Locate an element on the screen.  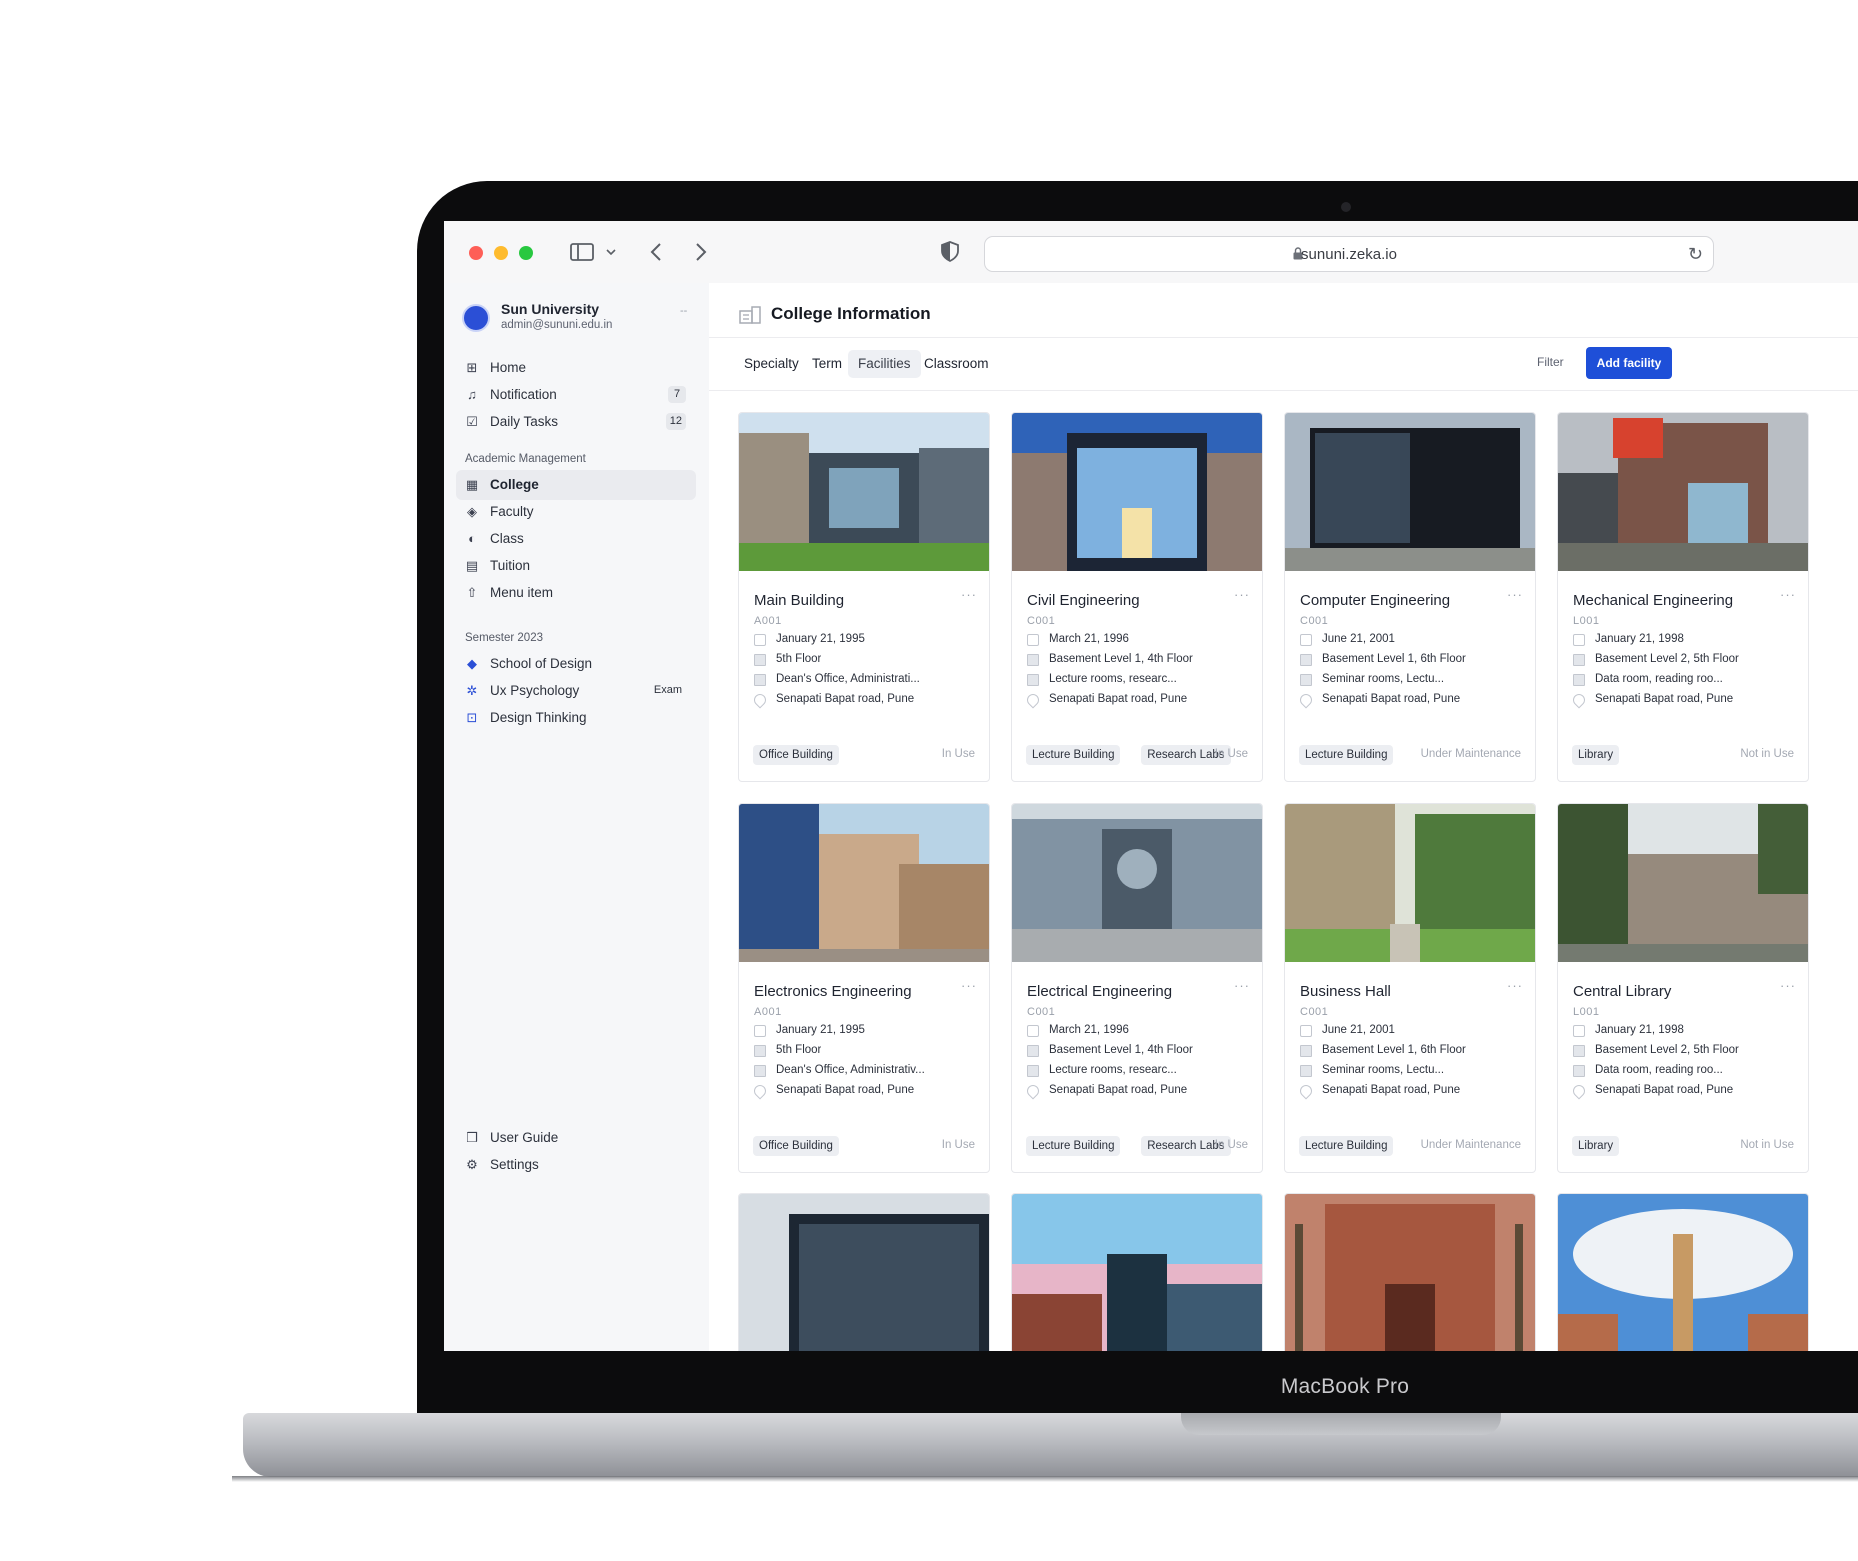
floor-info-text: Basement Level 1, 4th Floor is located at coordinates (1121, 1050).